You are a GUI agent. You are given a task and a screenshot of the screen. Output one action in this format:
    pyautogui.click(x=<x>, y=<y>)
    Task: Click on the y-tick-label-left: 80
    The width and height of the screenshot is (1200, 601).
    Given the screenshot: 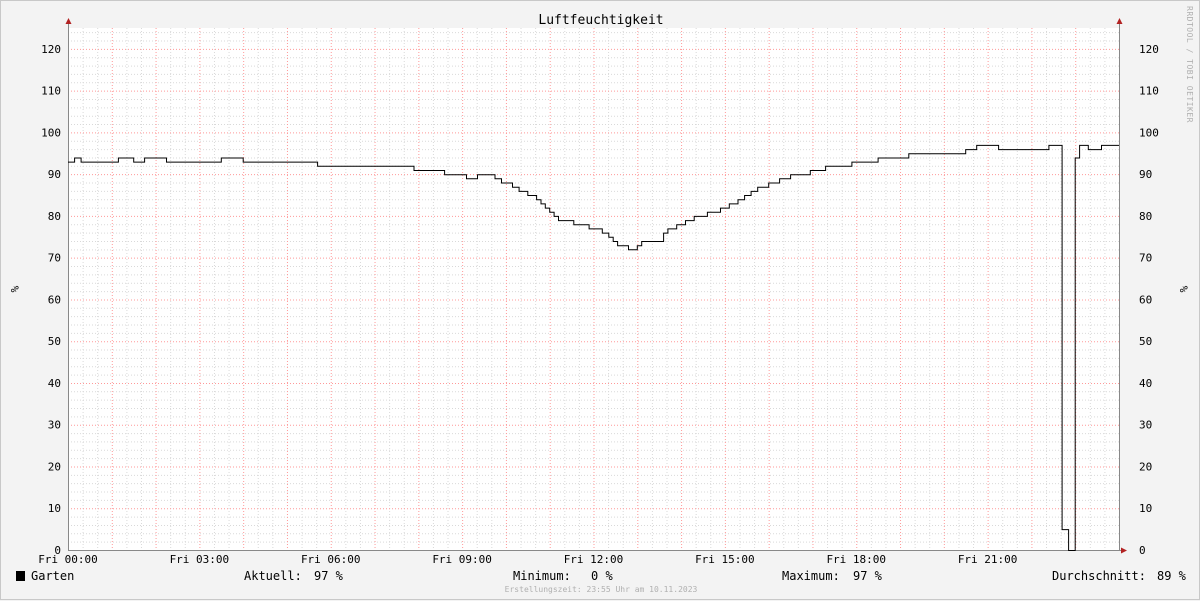 What is the action you would take?
    pyautogui.click(x=54, y=216)
    